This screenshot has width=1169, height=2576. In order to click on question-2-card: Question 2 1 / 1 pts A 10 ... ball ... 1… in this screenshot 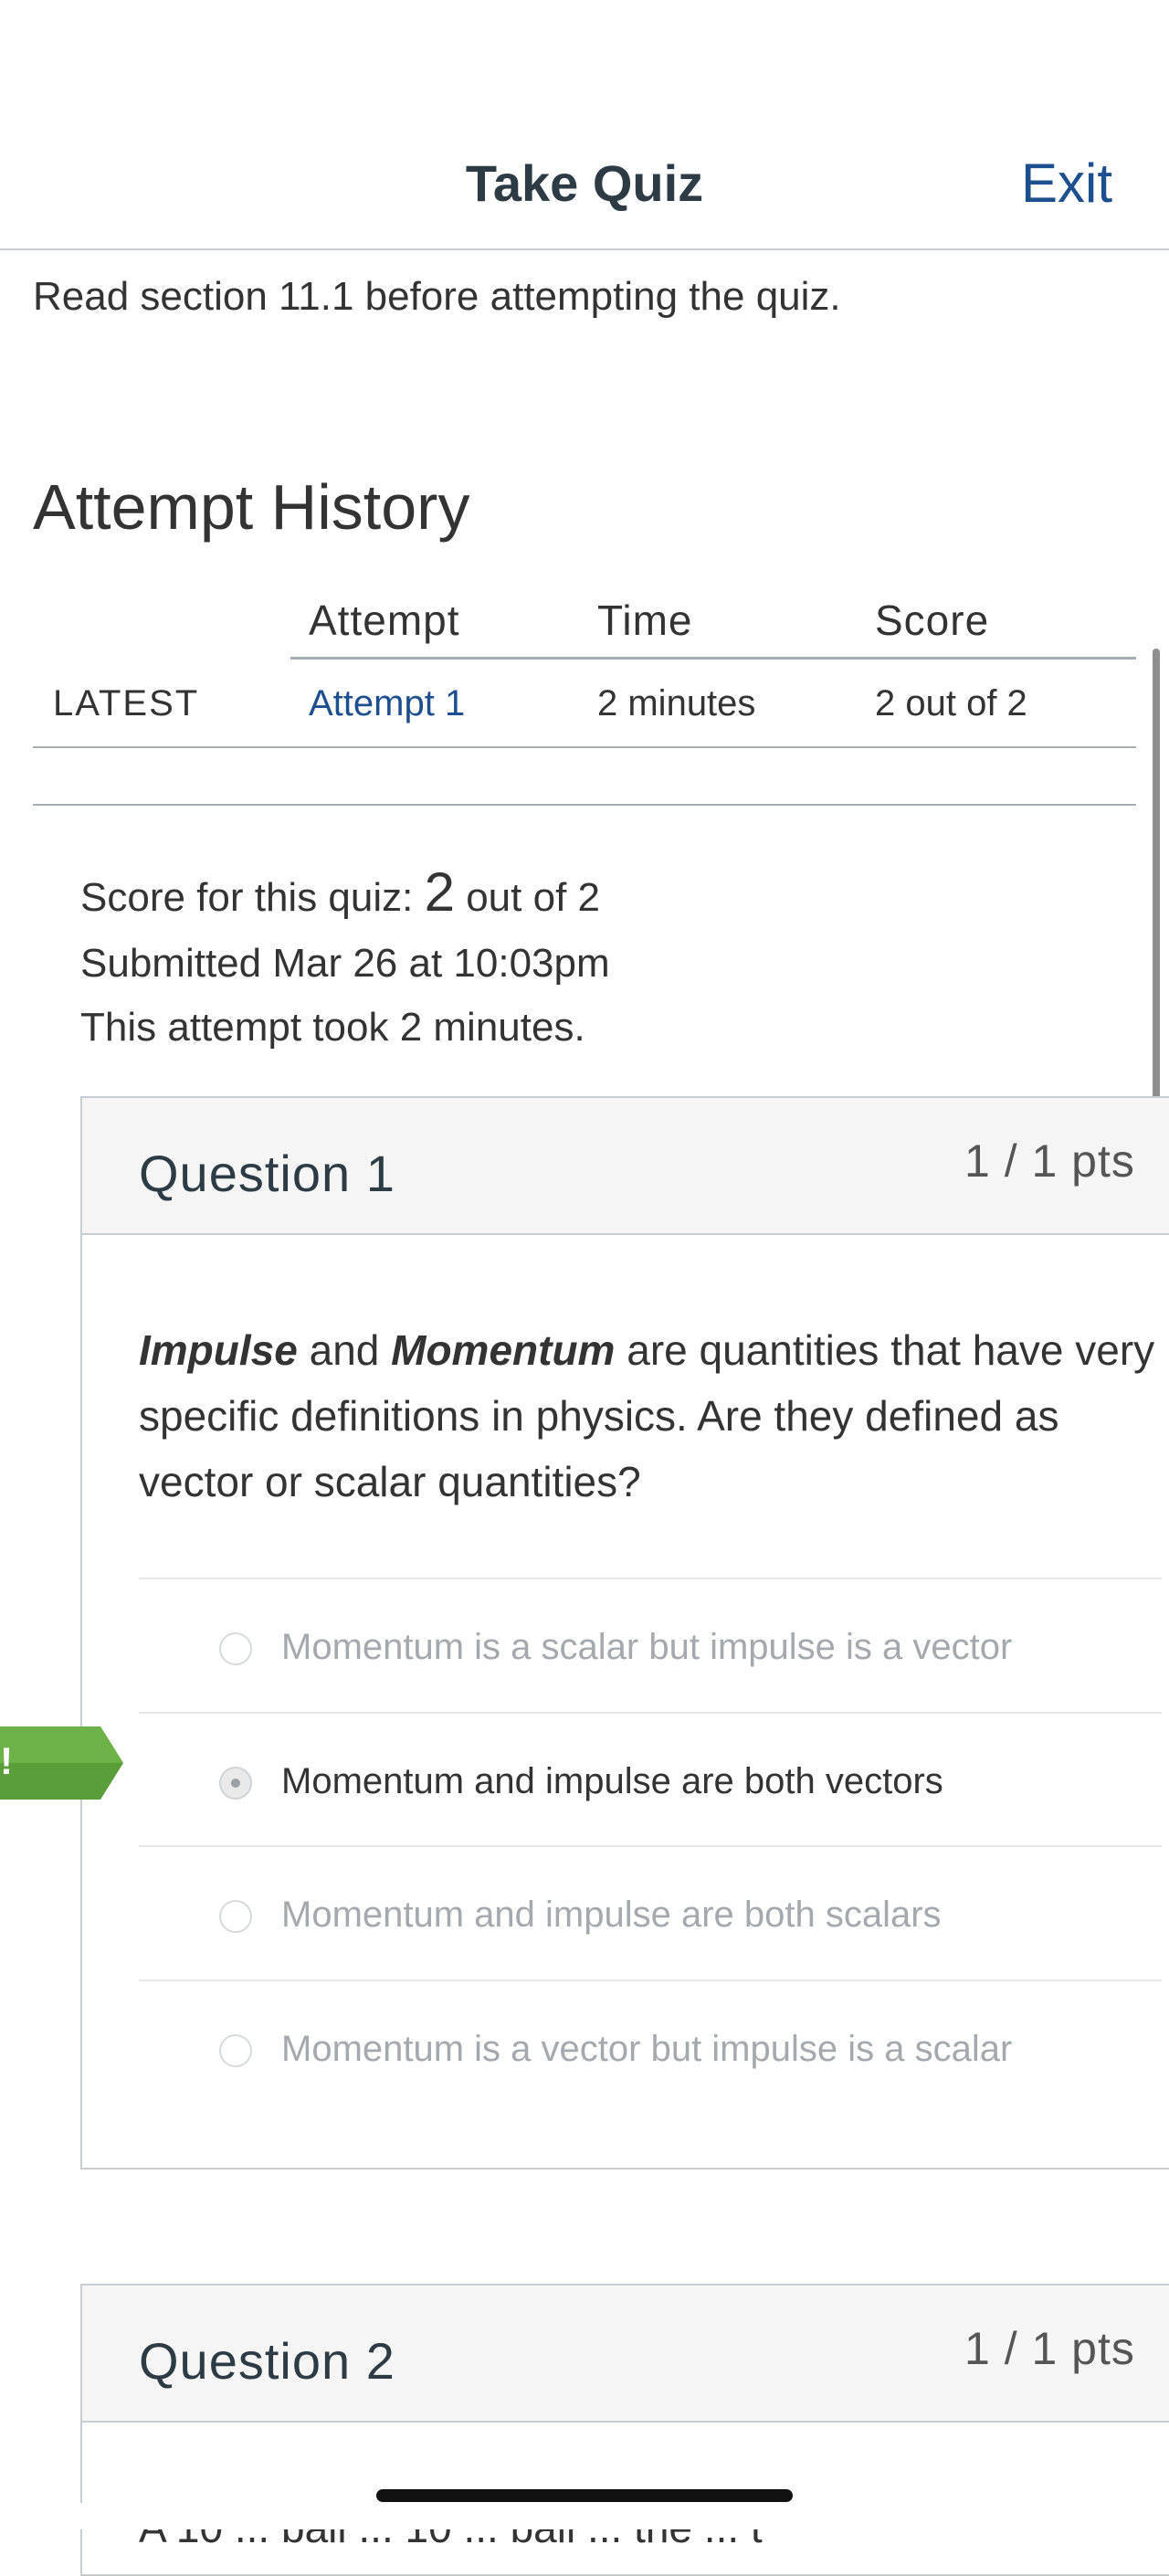, I will do `click(624, 2430)`.